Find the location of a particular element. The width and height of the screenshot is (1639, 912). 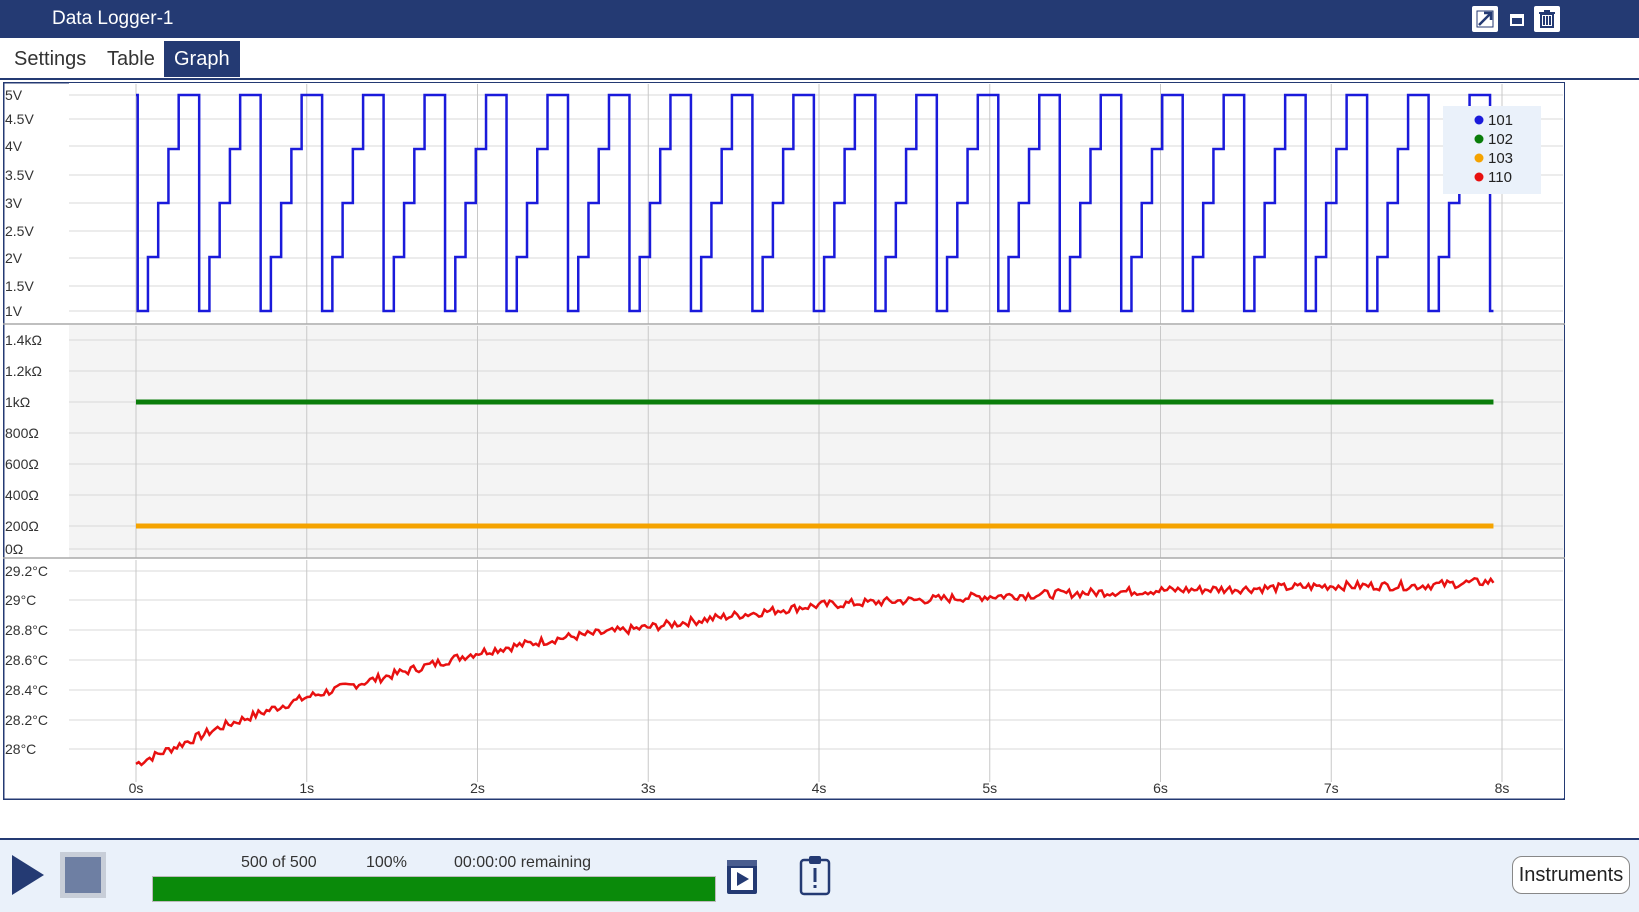

play-icon is located at coordinates (28, 877).